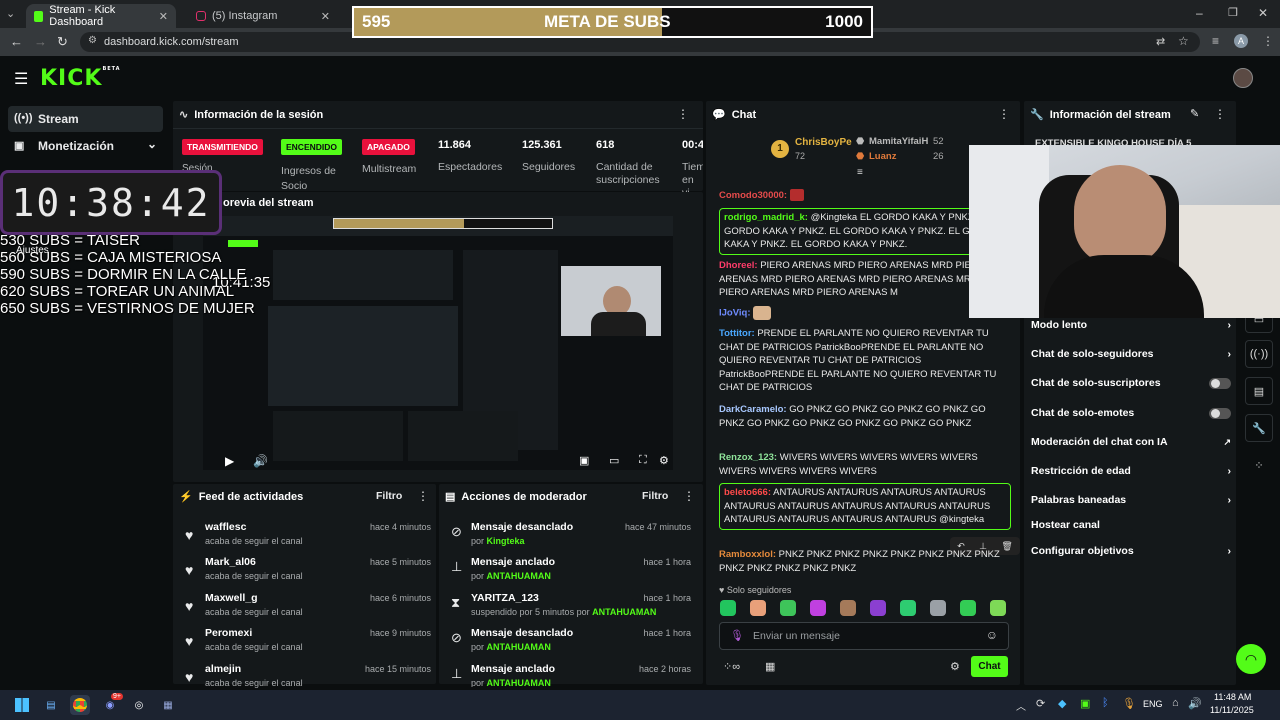  Describe the element at coordinates (955, 666) in the screenshot. I see `chat-settings-icon: ⚙` at that location.